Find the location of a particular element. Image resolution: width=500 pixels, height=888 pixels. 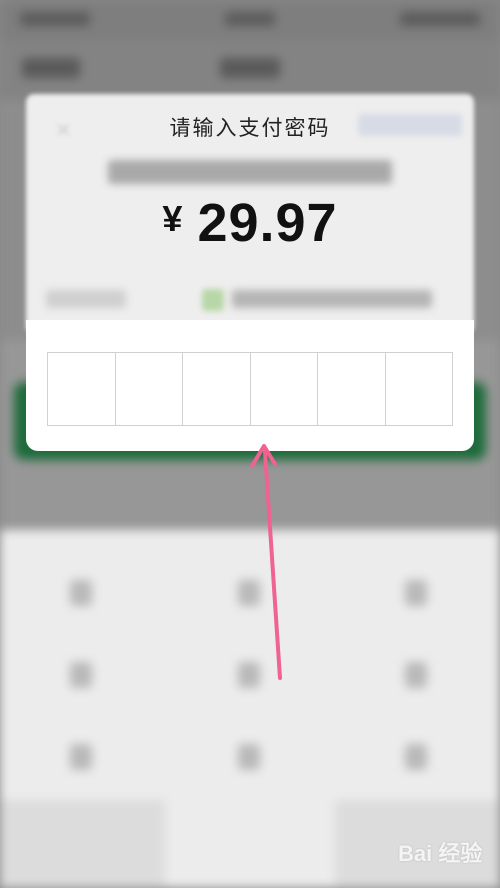

annotation-arrow is located at coordinates (266, 562).